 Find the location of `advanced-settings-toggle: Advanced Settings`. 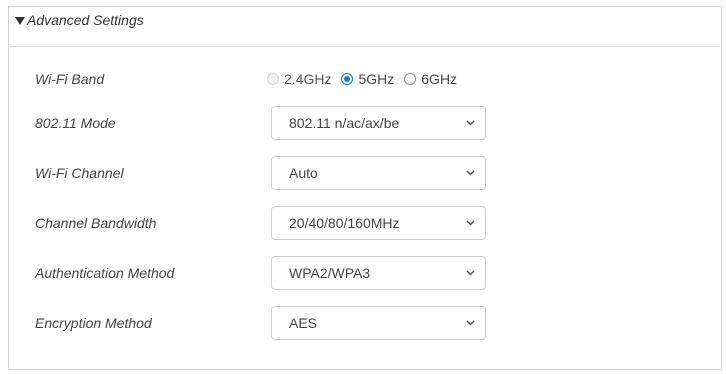

advanced-settings-toggle: Advanced Settings is located at coordinates (79, 20).